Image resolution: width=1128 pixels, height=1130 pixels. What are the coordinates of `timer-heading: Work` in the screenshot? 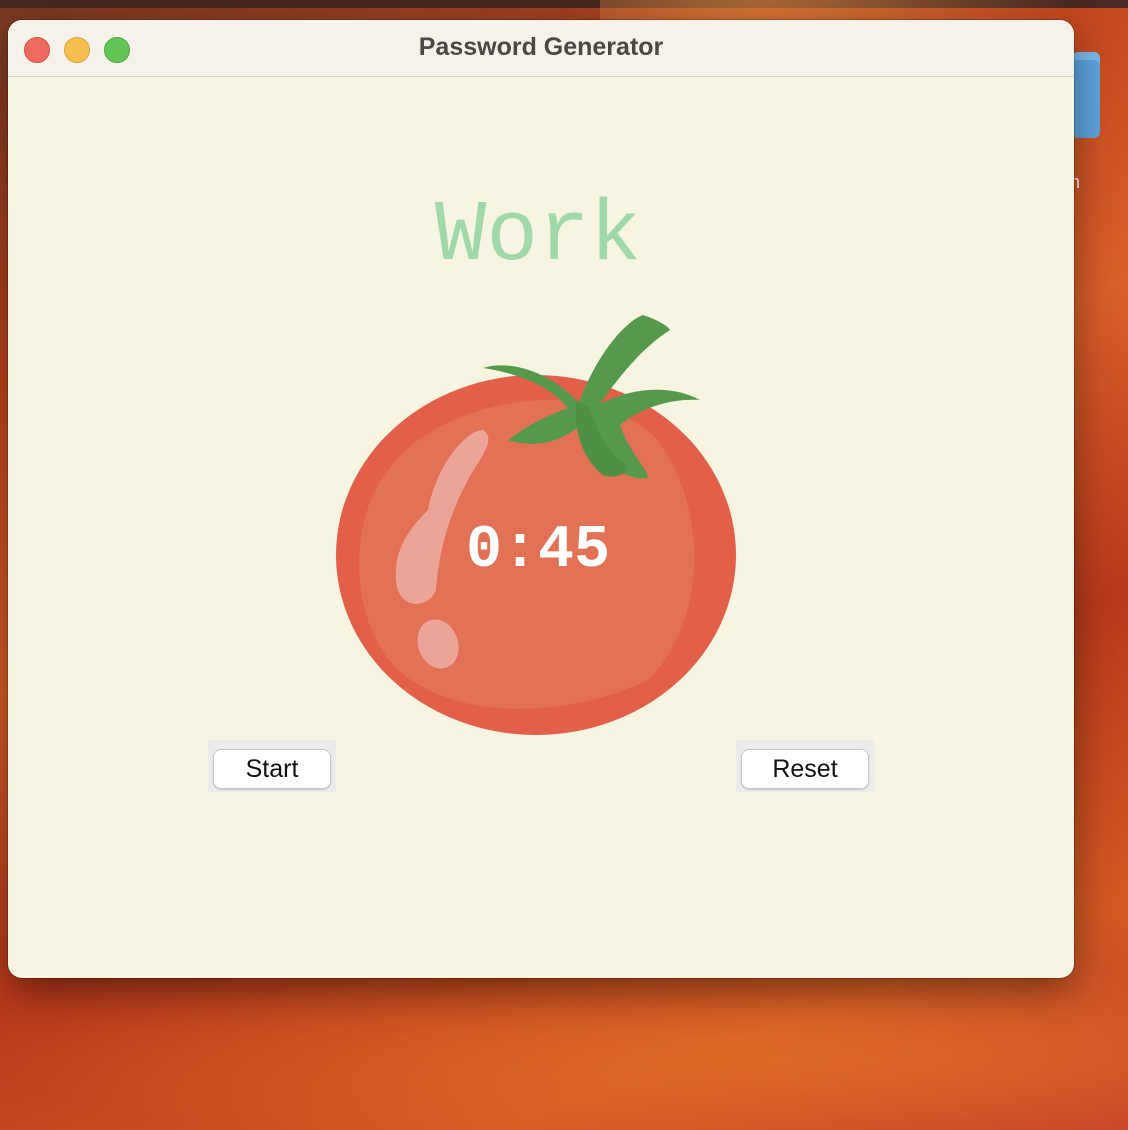 It's located at (538, 236).